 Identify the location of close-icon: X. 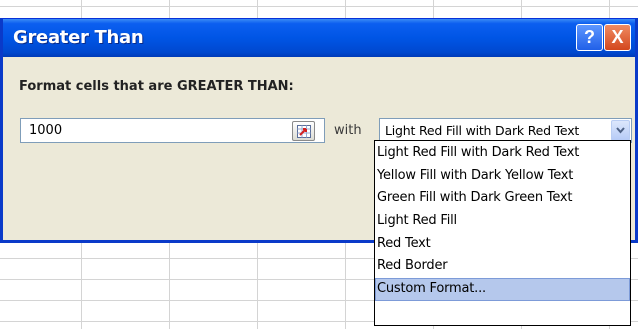
(617, 37).